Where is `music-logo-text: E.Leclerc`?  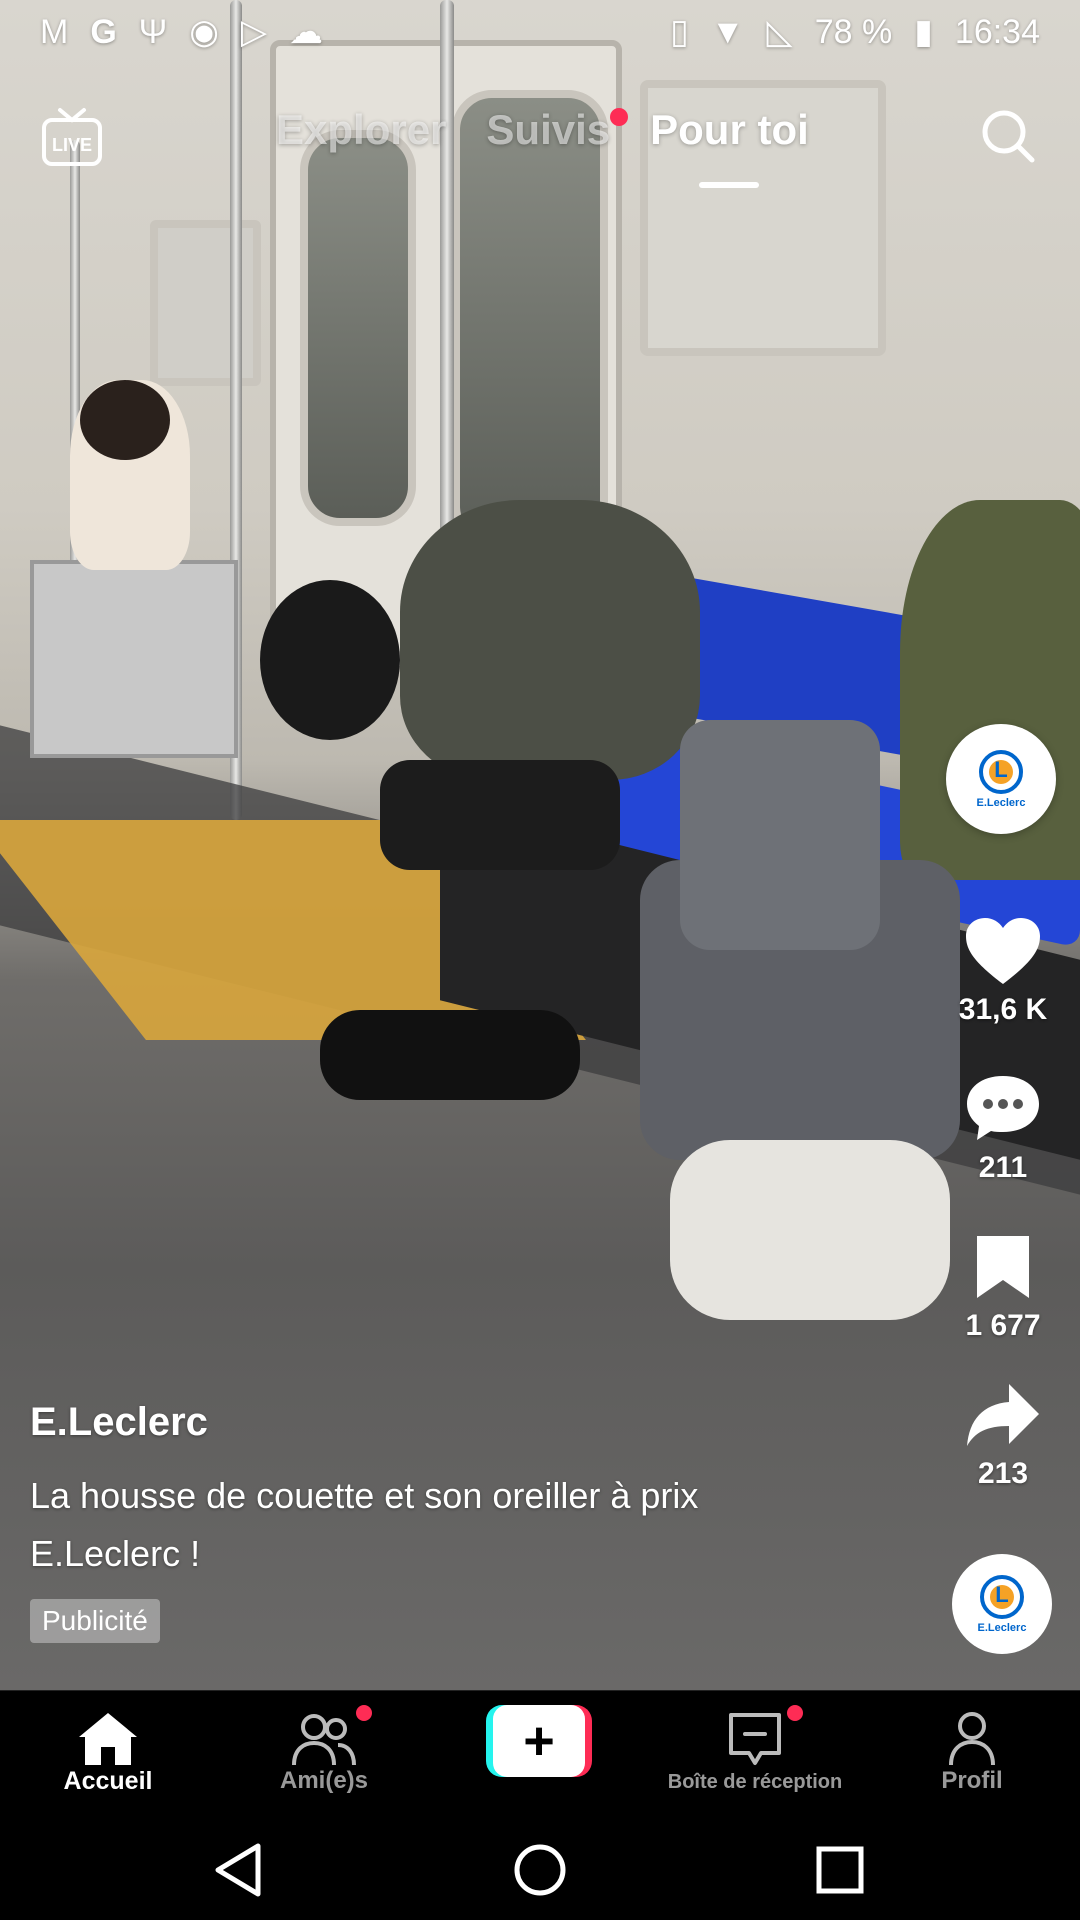 music-logo-text: E.Leclerc is located at coordinates (1002, 1627).